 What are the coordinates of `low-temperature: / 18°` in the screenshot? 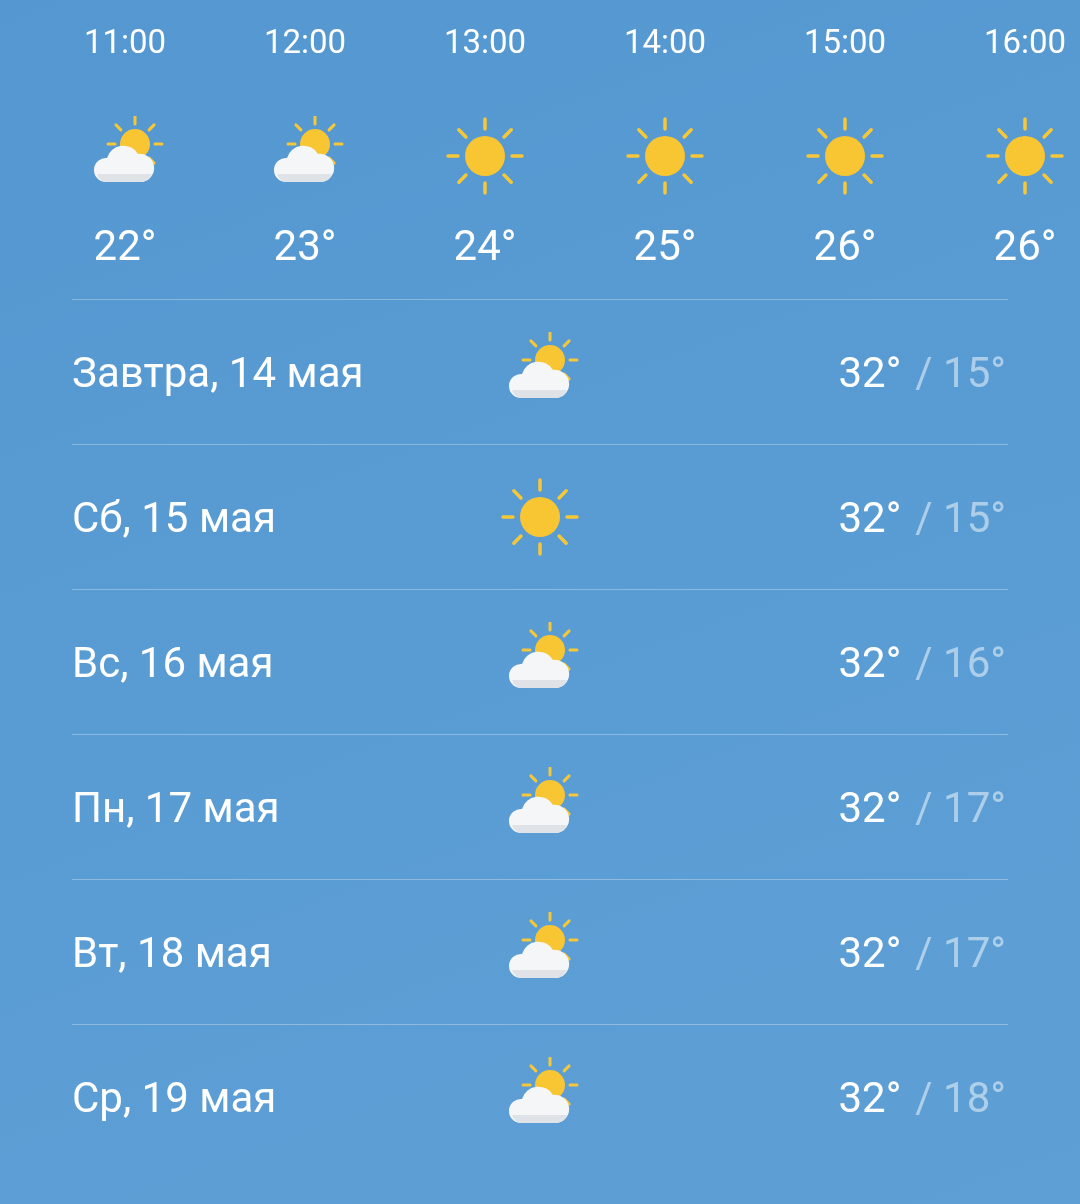 It's located at (960, 1097).